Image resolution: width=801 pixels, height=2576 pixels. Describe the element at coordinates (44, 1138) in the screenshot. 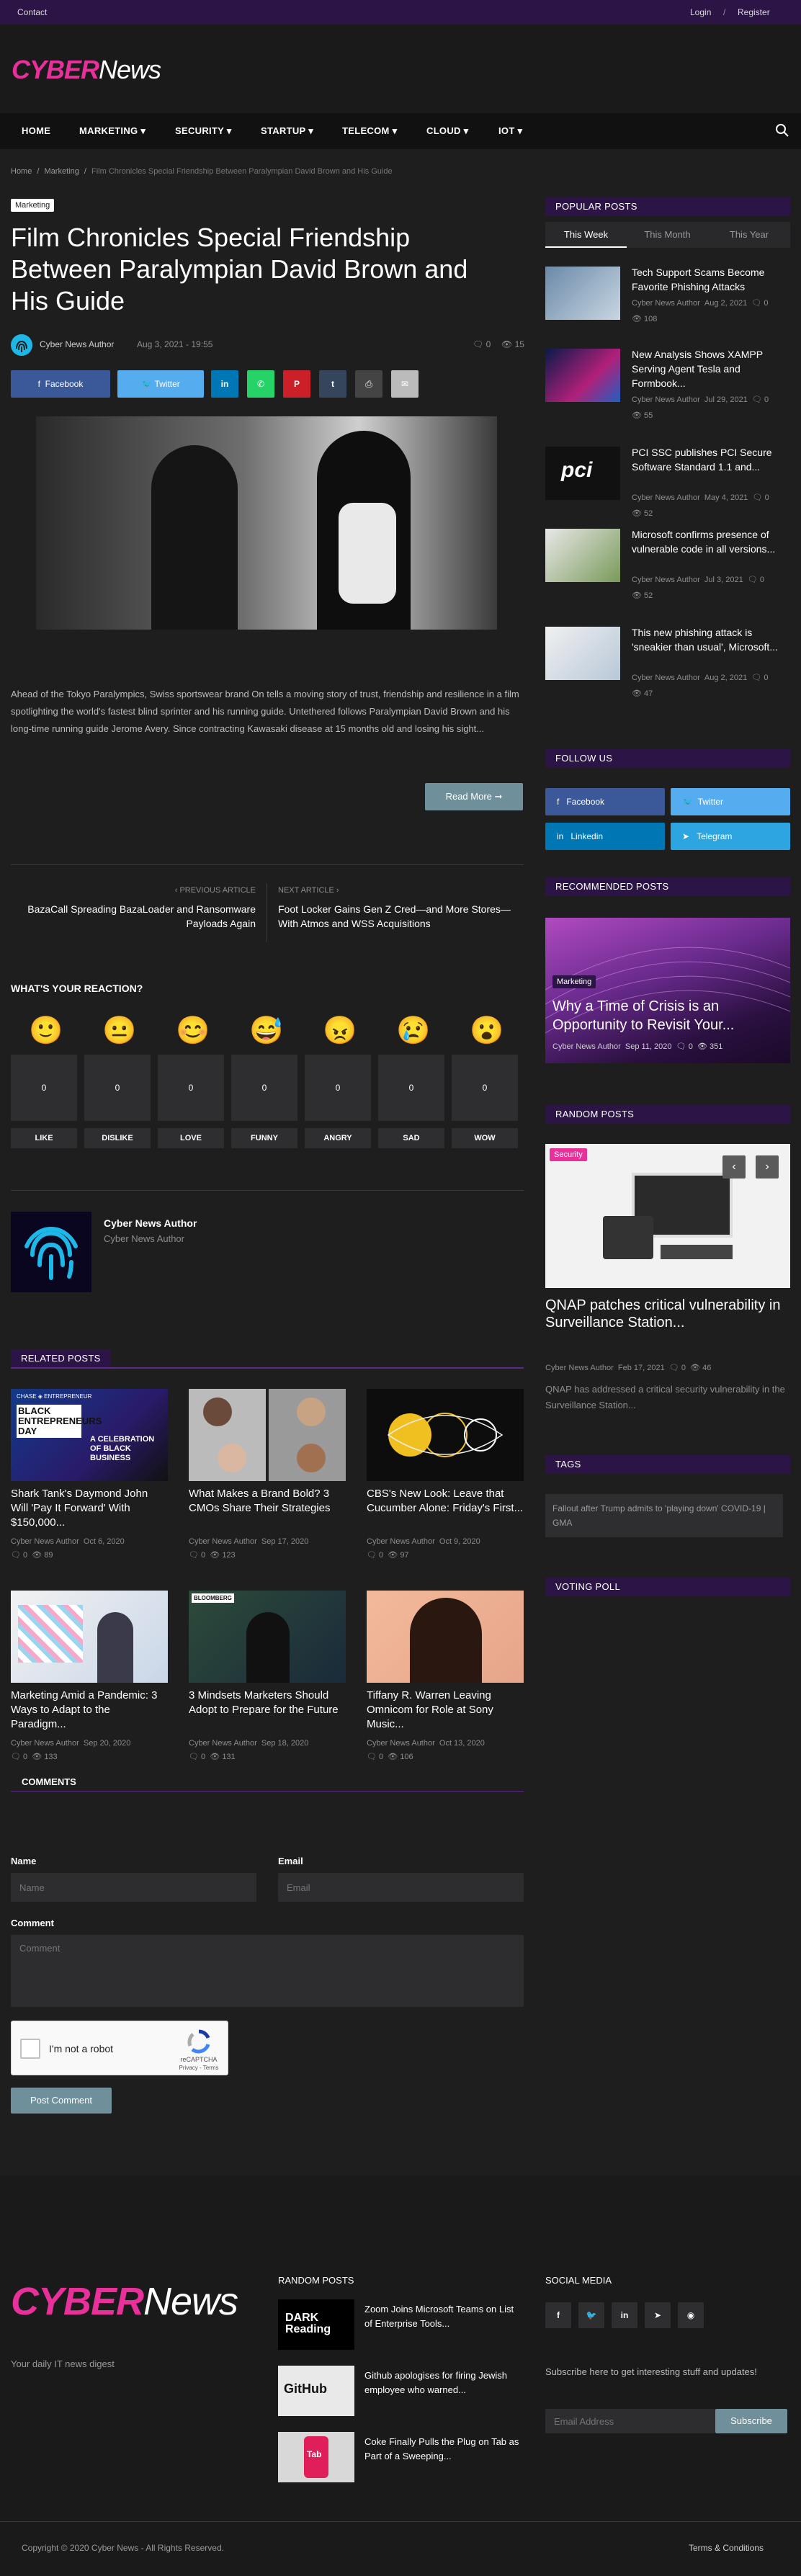

I see `reaction-label: LIKE` at that location.